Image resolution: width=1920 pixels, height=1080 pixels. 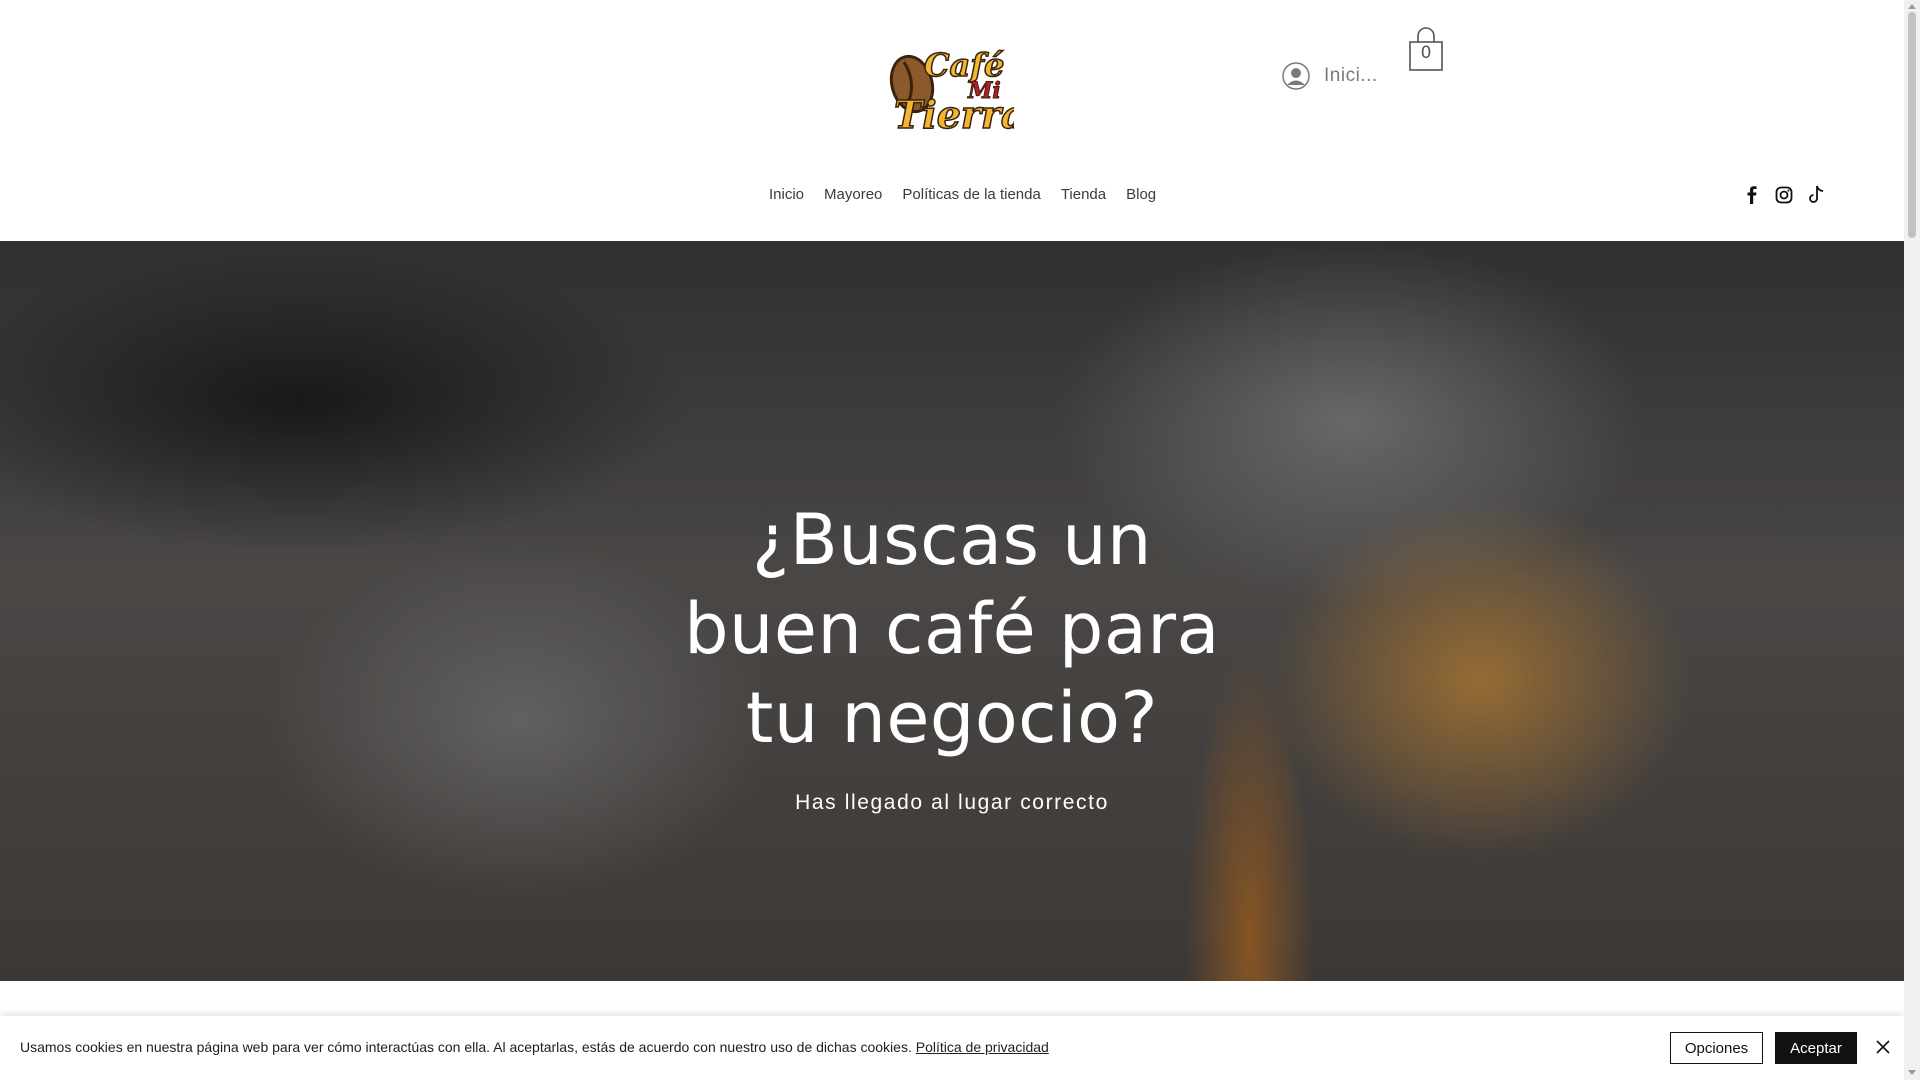 What do you see at coordinates (1912, 6) in the screenshot?
I see `scroll-up-arrow-icon` at bounding box center [1912, 6].